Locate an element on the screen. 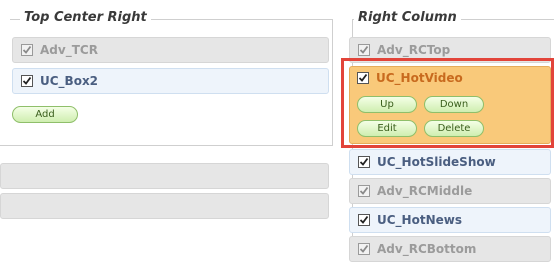 Image resolution: width=554 pixels, height=262 pixels. module-item-label: UC_HotSlideShow is located at coordinates (436, 162).